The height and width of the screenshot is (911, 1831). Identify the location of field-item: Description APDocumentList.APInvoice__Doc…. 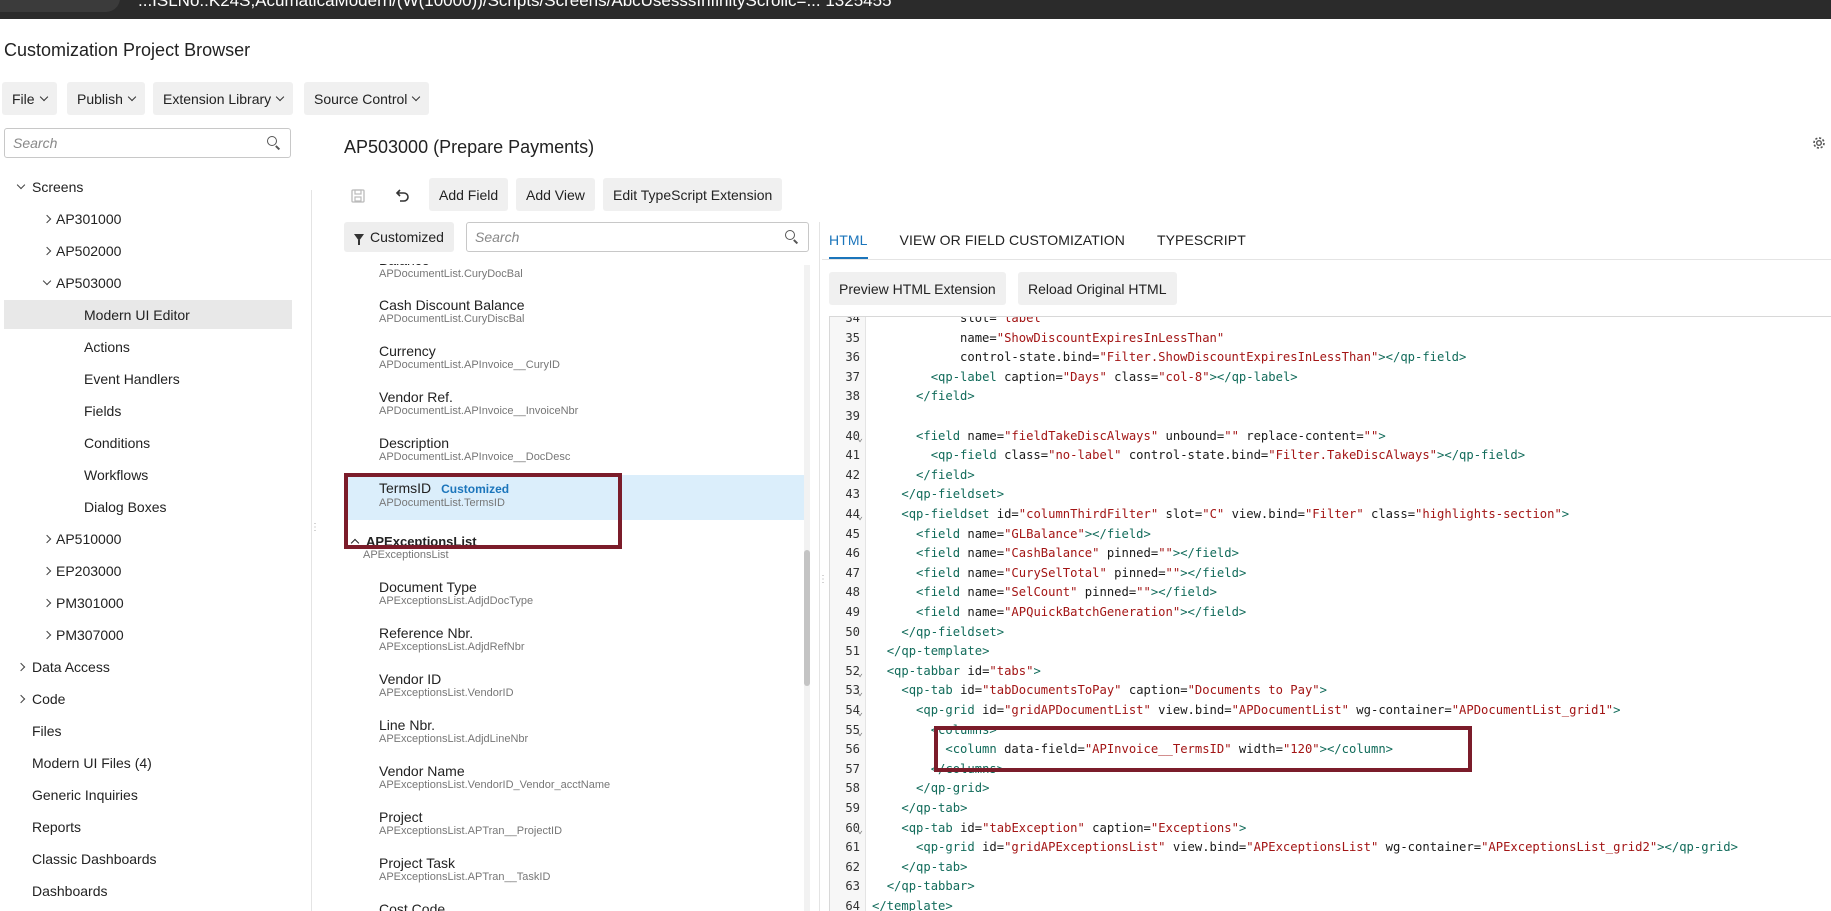
(589, 449).